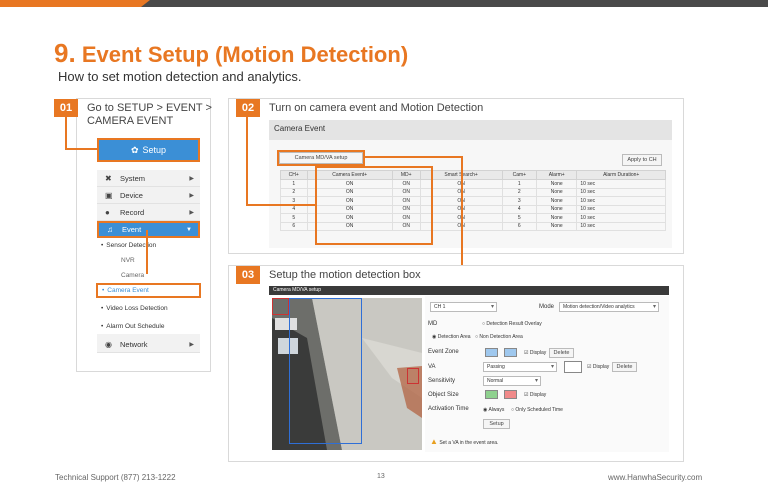 The image size is (768, 497). Describe the element at coordinates (491, 352) in the screenshot. I see `rect-zone-tool` at that location.